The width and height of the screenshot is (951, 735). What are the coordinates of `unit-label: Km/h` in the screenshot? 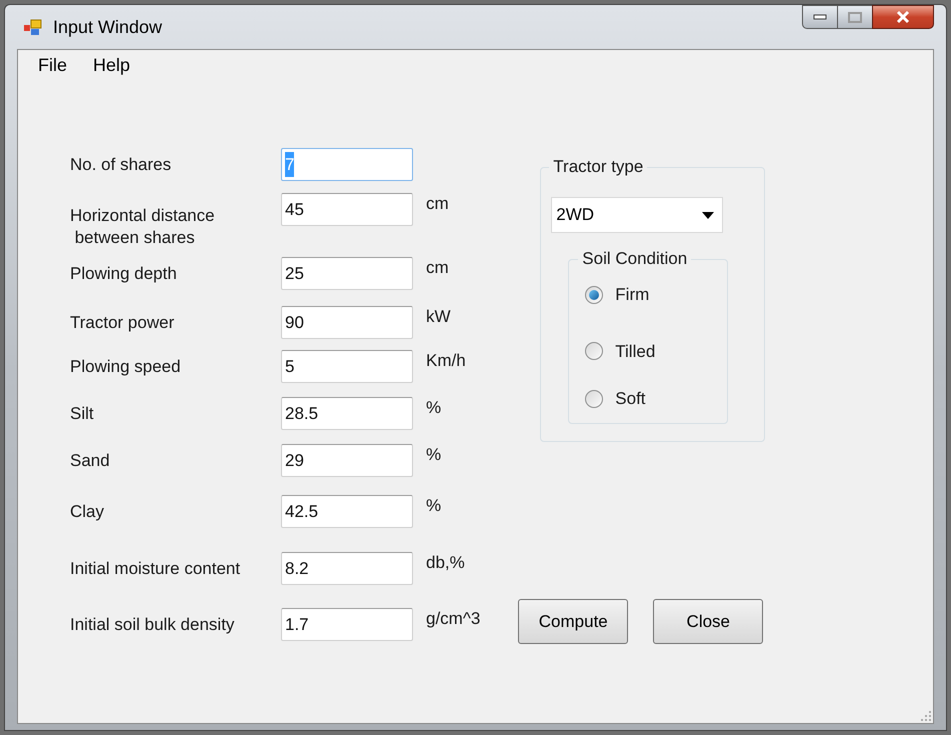 It's located at (446, 361).